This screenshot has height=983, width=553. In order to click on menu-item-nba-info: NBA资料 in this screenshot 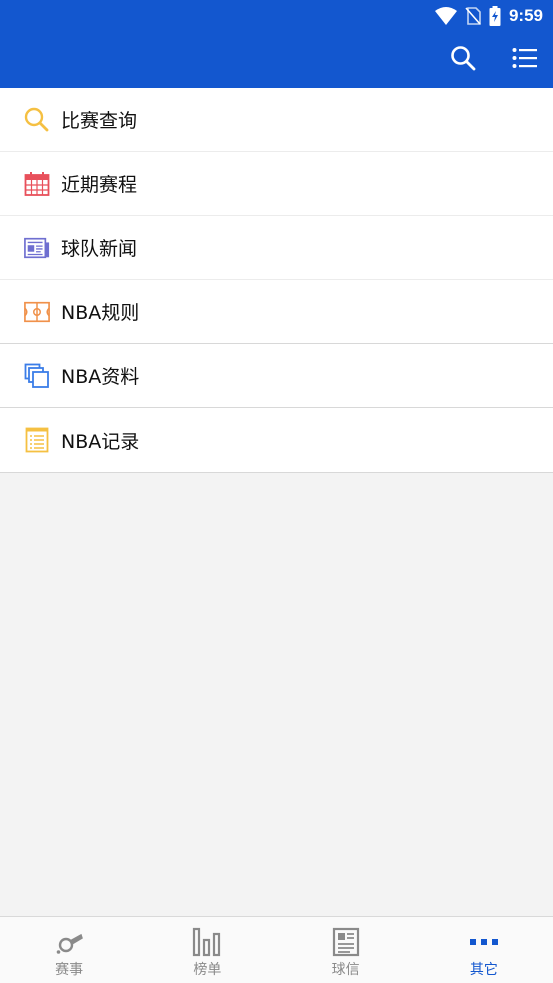, I will do `click(276, 376)`.